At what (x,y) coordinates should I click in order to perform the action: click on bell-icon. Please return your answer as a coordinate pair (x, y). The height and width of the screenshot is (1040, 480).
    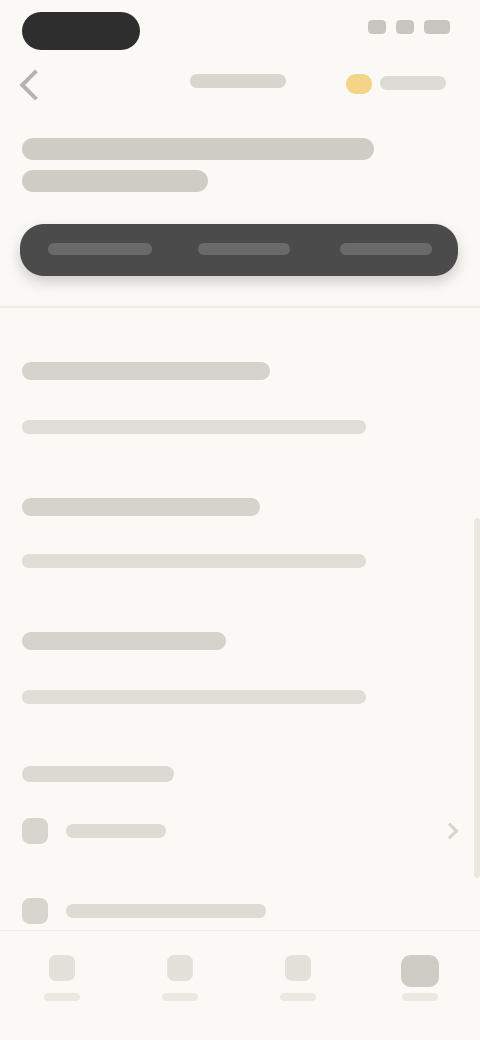
    Looking at the image, I should click on (298, 968).